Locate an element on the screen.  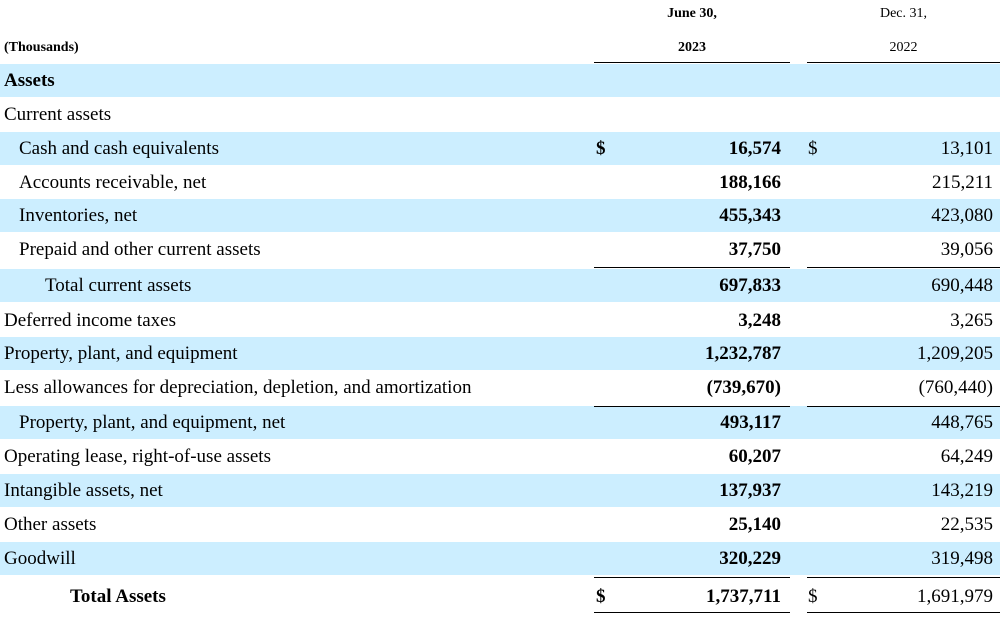
total-bottom-rule-2023 is located at coordinates (692, 612).